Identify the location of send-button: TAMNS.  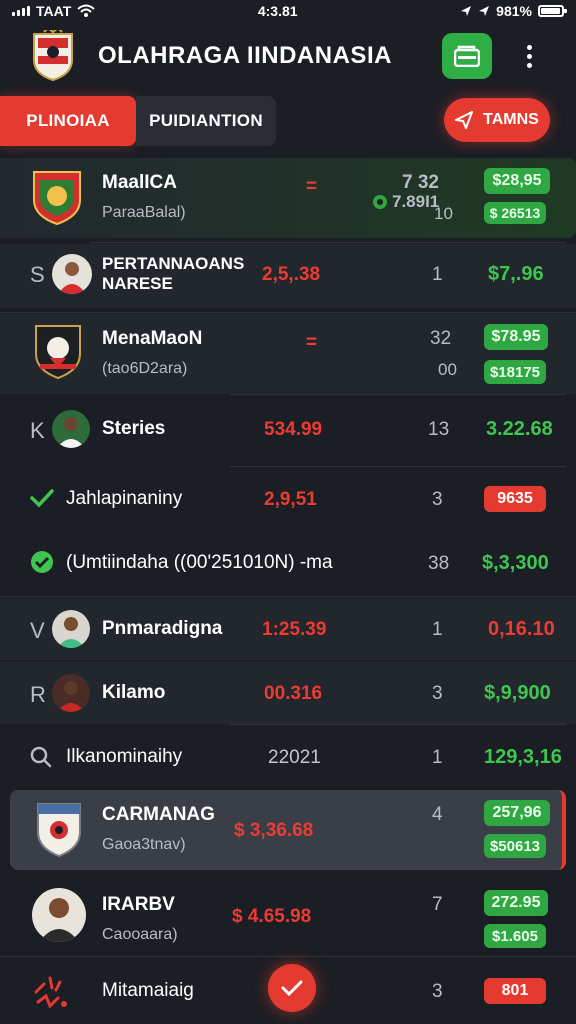
(497, 120).